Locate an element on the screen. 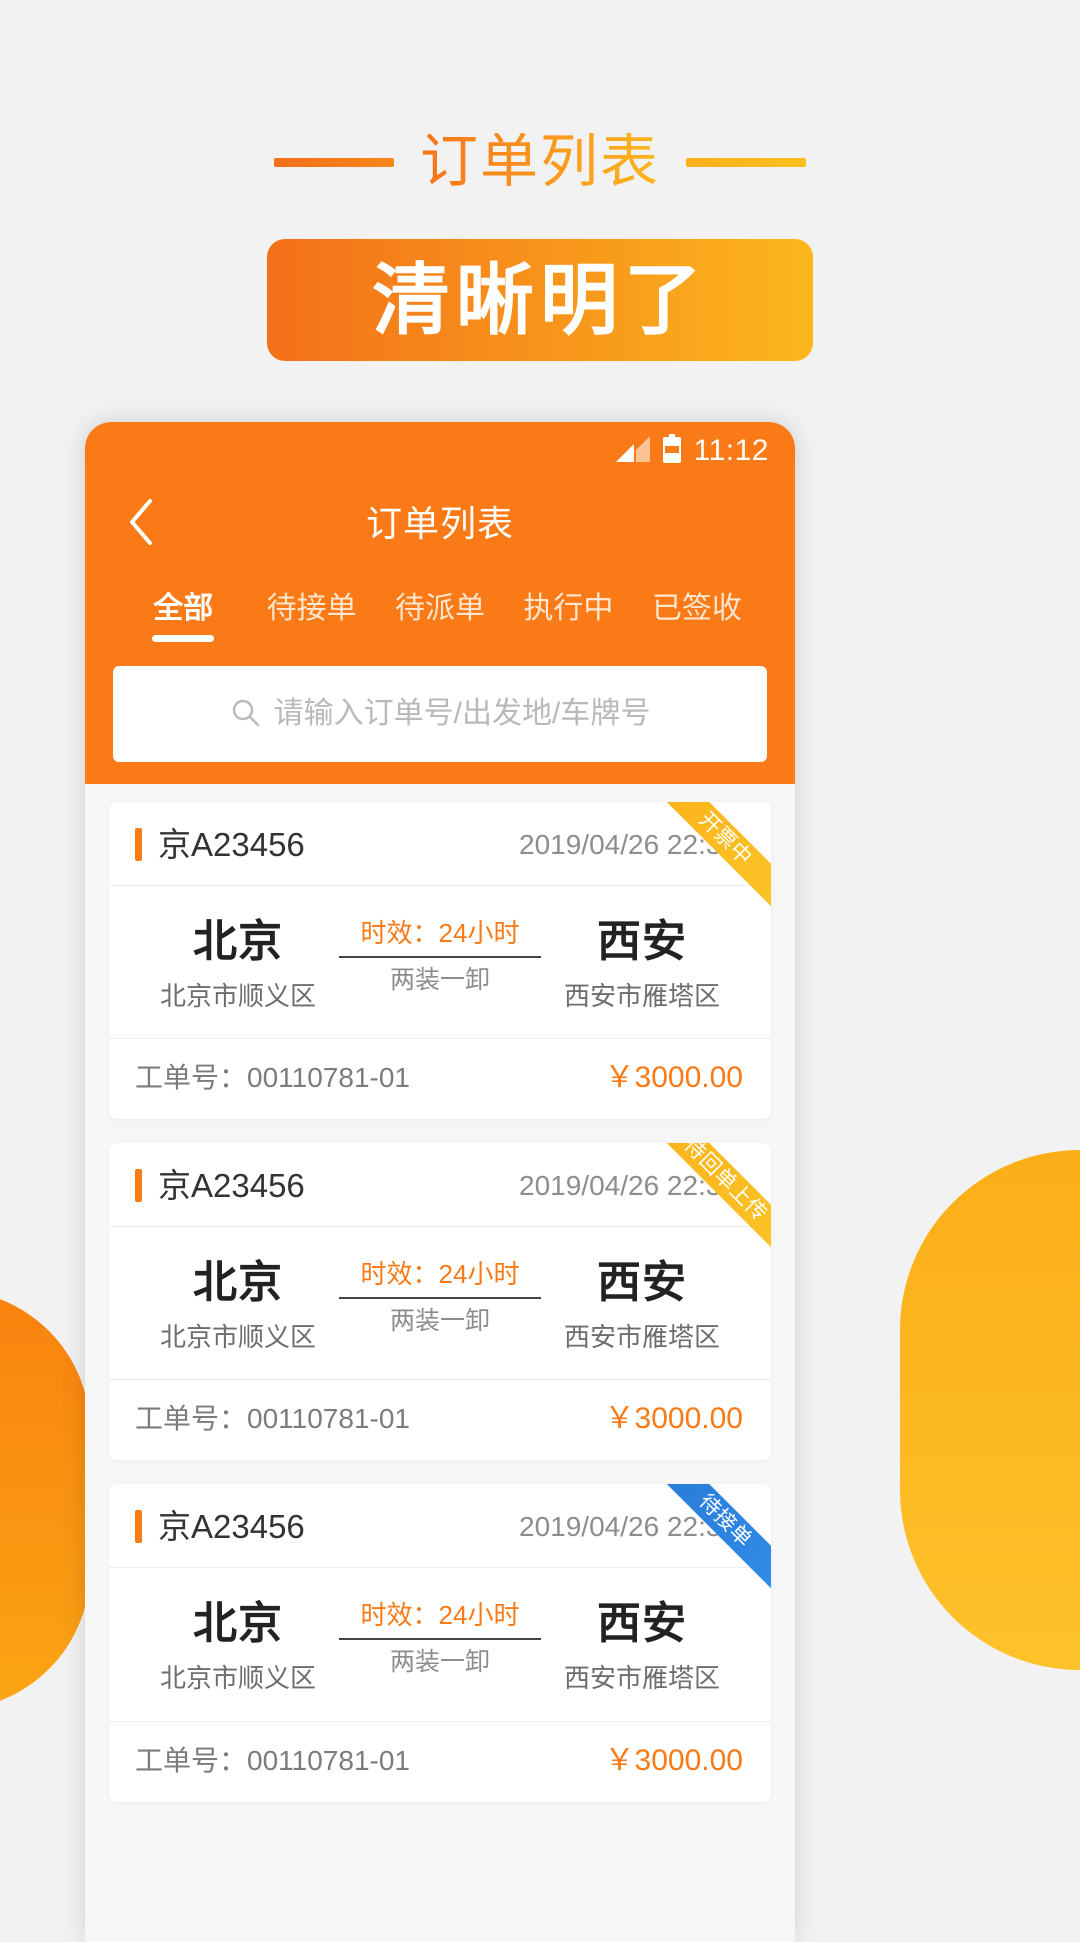  back-button is located at coordinates (141, 524).